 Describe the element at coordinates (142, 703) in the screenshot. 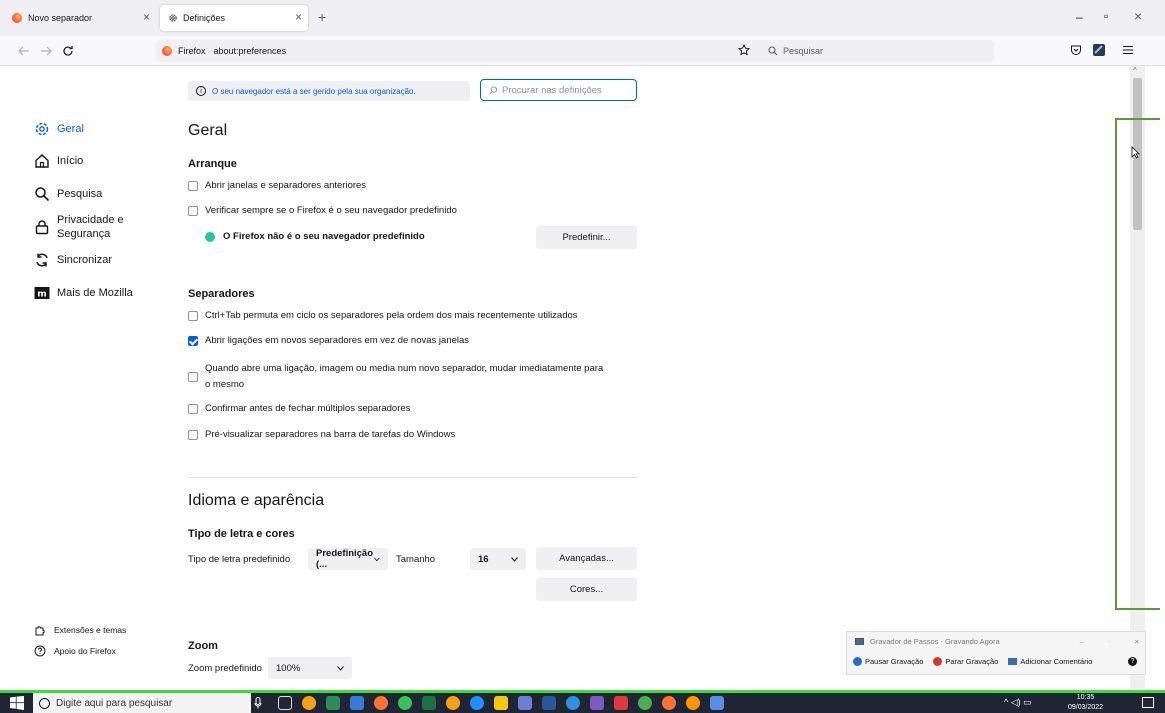

I see `taskbar-search-box: Digite aqui para pesquisar` at that location.